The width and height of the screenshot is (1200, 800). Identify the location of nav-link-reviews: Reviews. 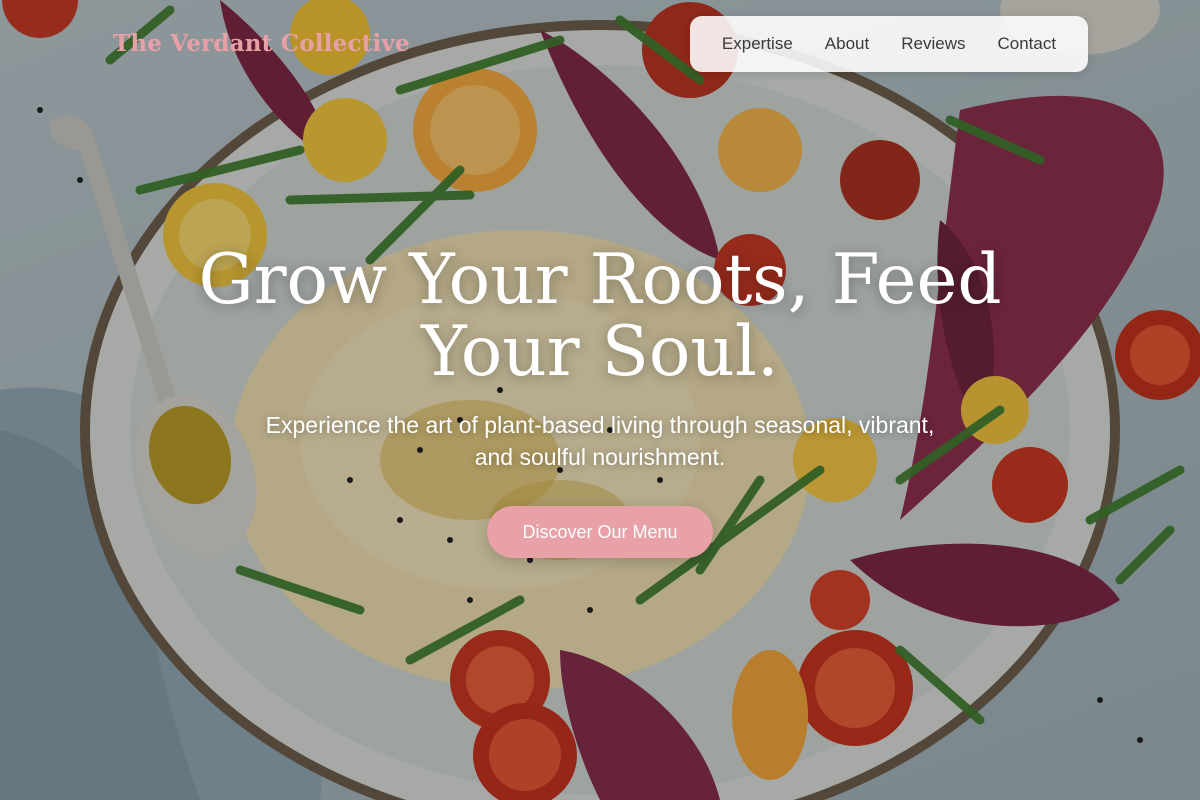
(933, 44).